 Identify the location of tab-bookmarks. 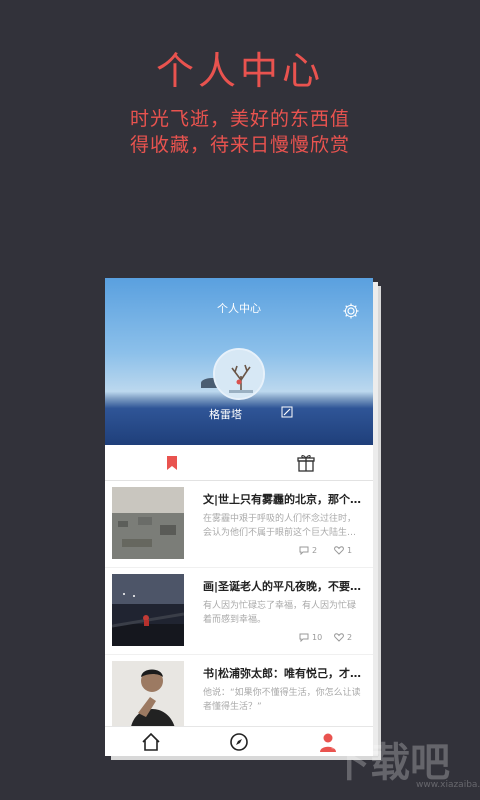
(172, 463).